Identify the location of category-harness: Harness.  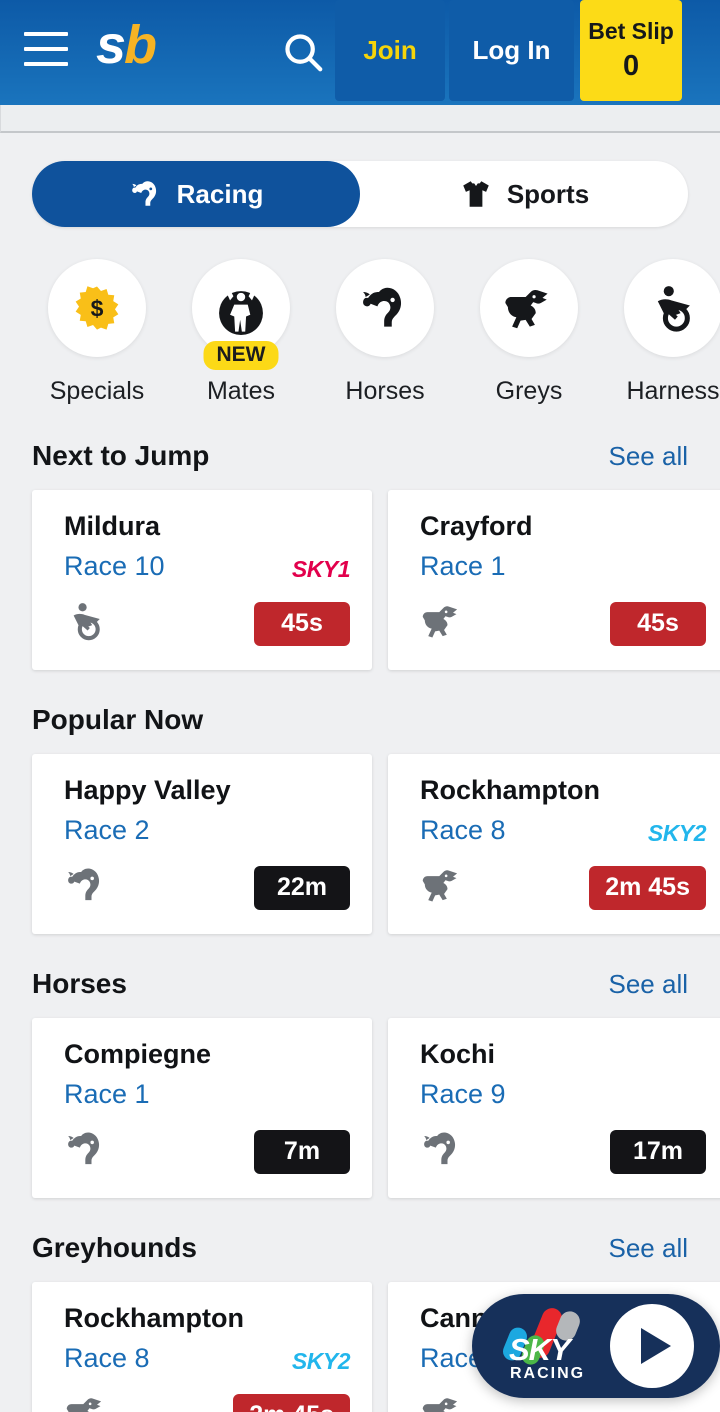
(672, 332).